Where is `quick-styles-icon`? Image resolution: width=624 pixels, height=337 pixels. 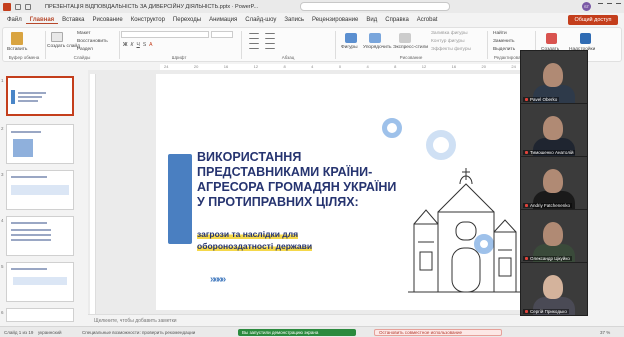
quick-styles-icon is located at coordinates (405, 38).